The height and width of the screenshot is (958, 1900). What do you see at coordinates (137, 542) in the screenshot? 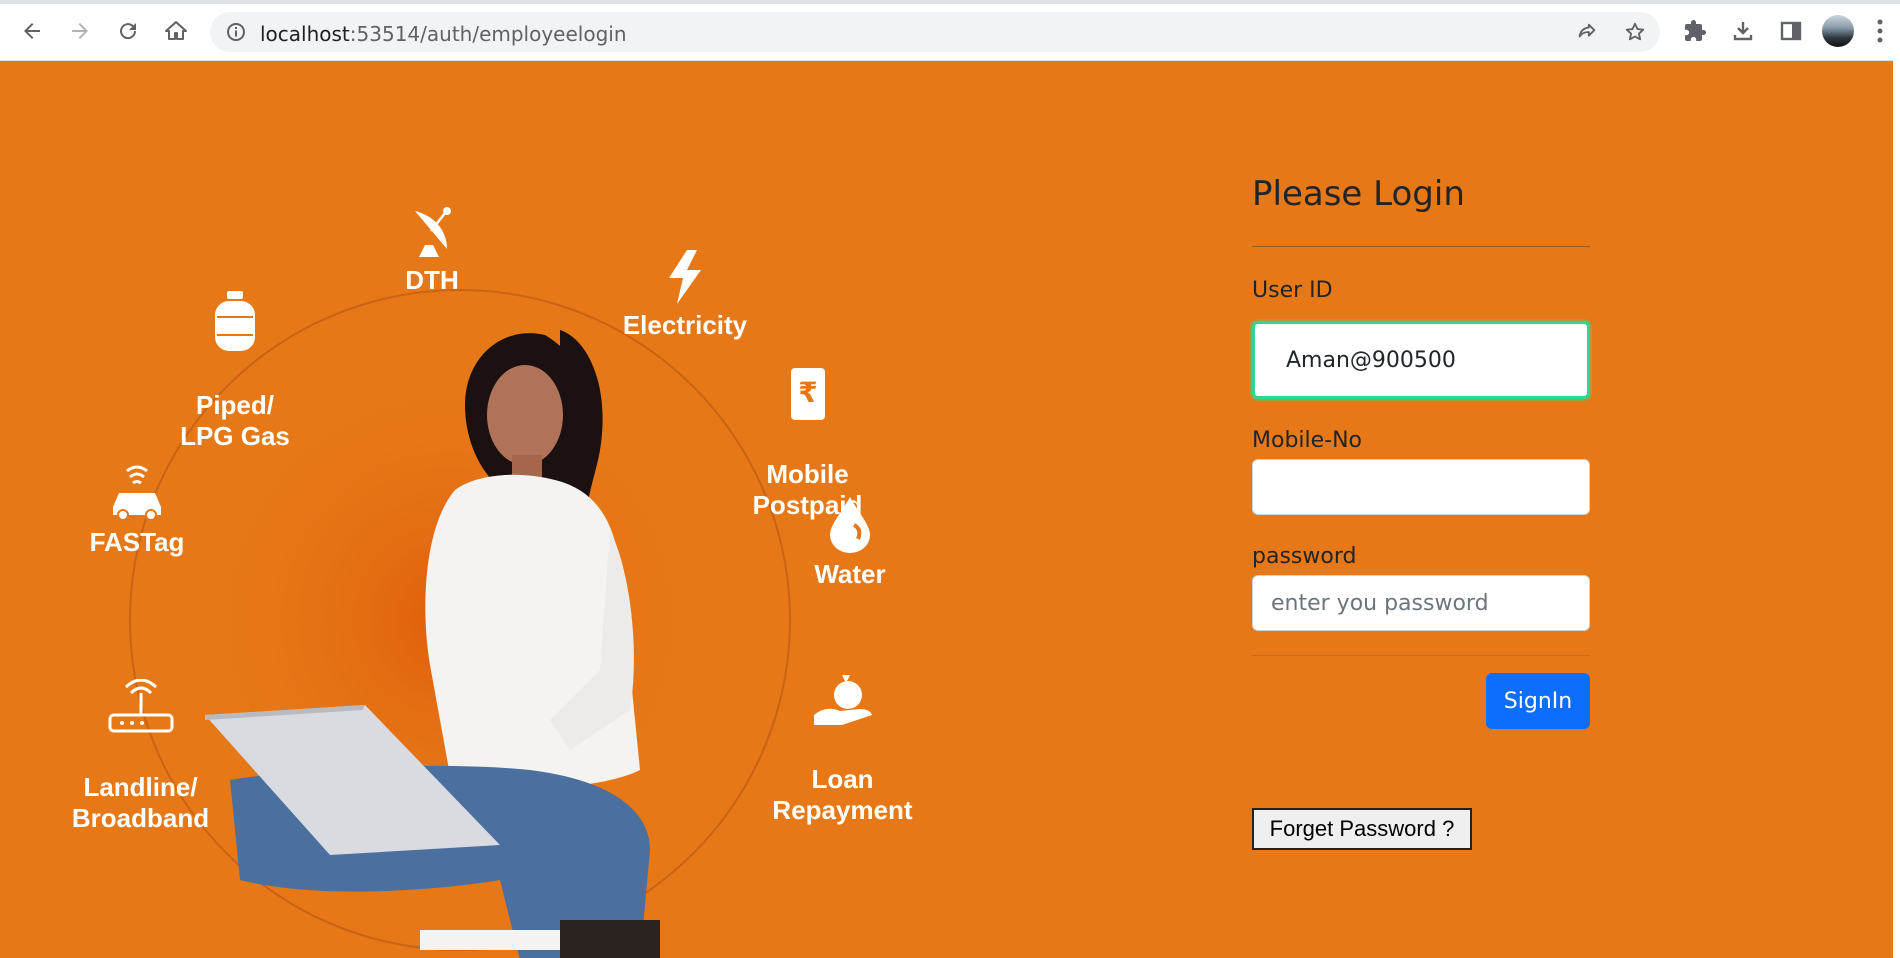
I see `service-label: FASTag` at bounding box center [137, 542].